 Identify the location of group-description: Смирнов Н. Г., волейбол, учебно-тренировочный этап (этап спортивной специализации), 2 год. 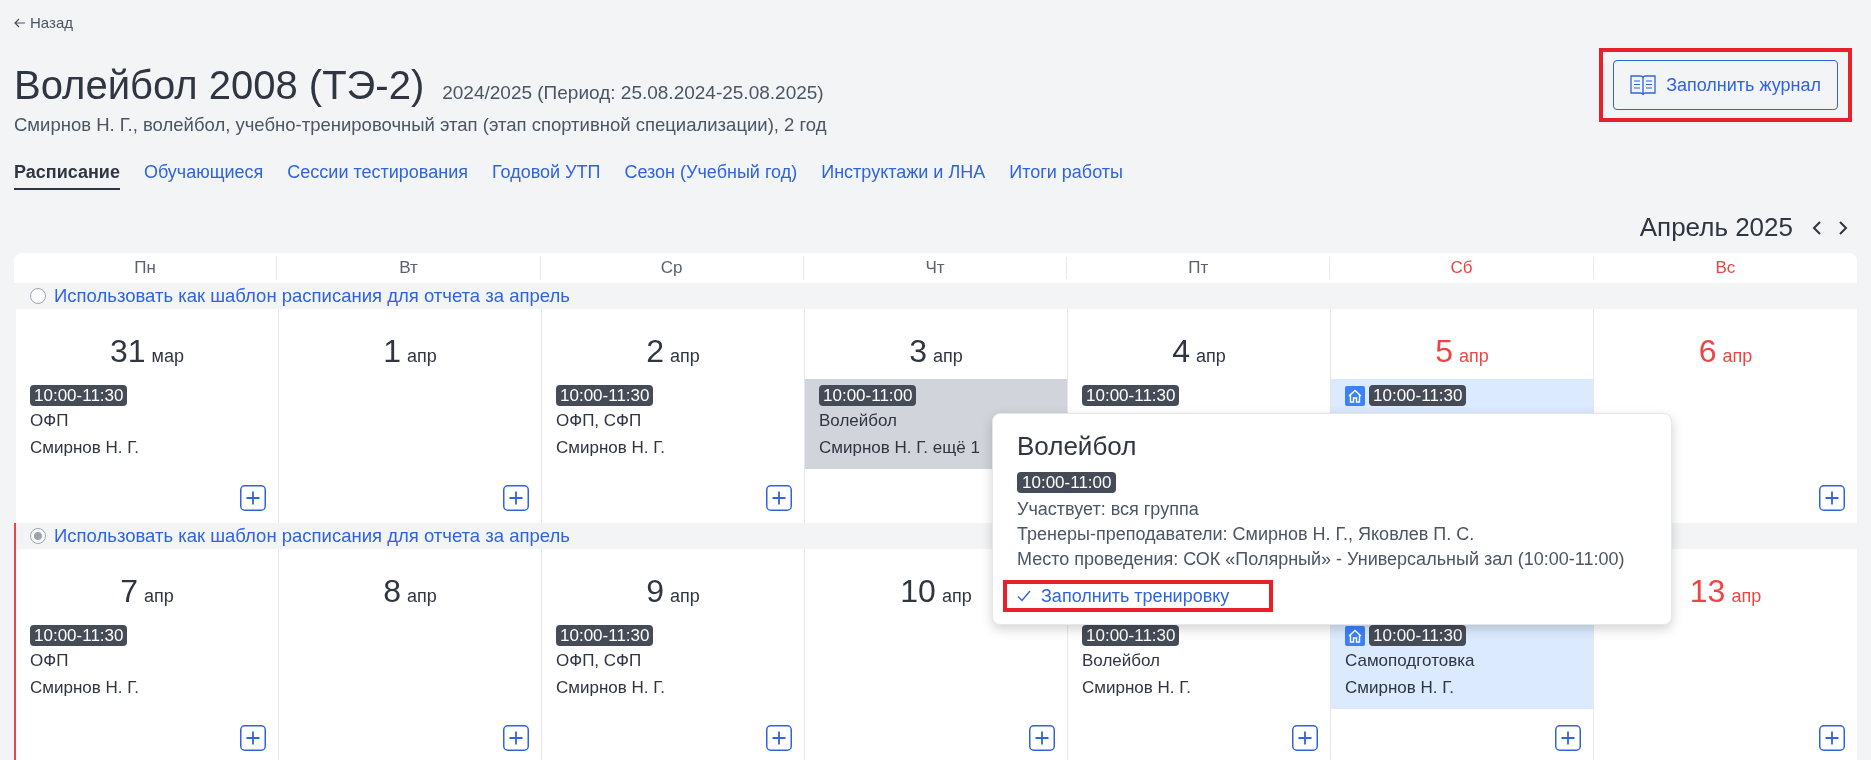
(420, 125).